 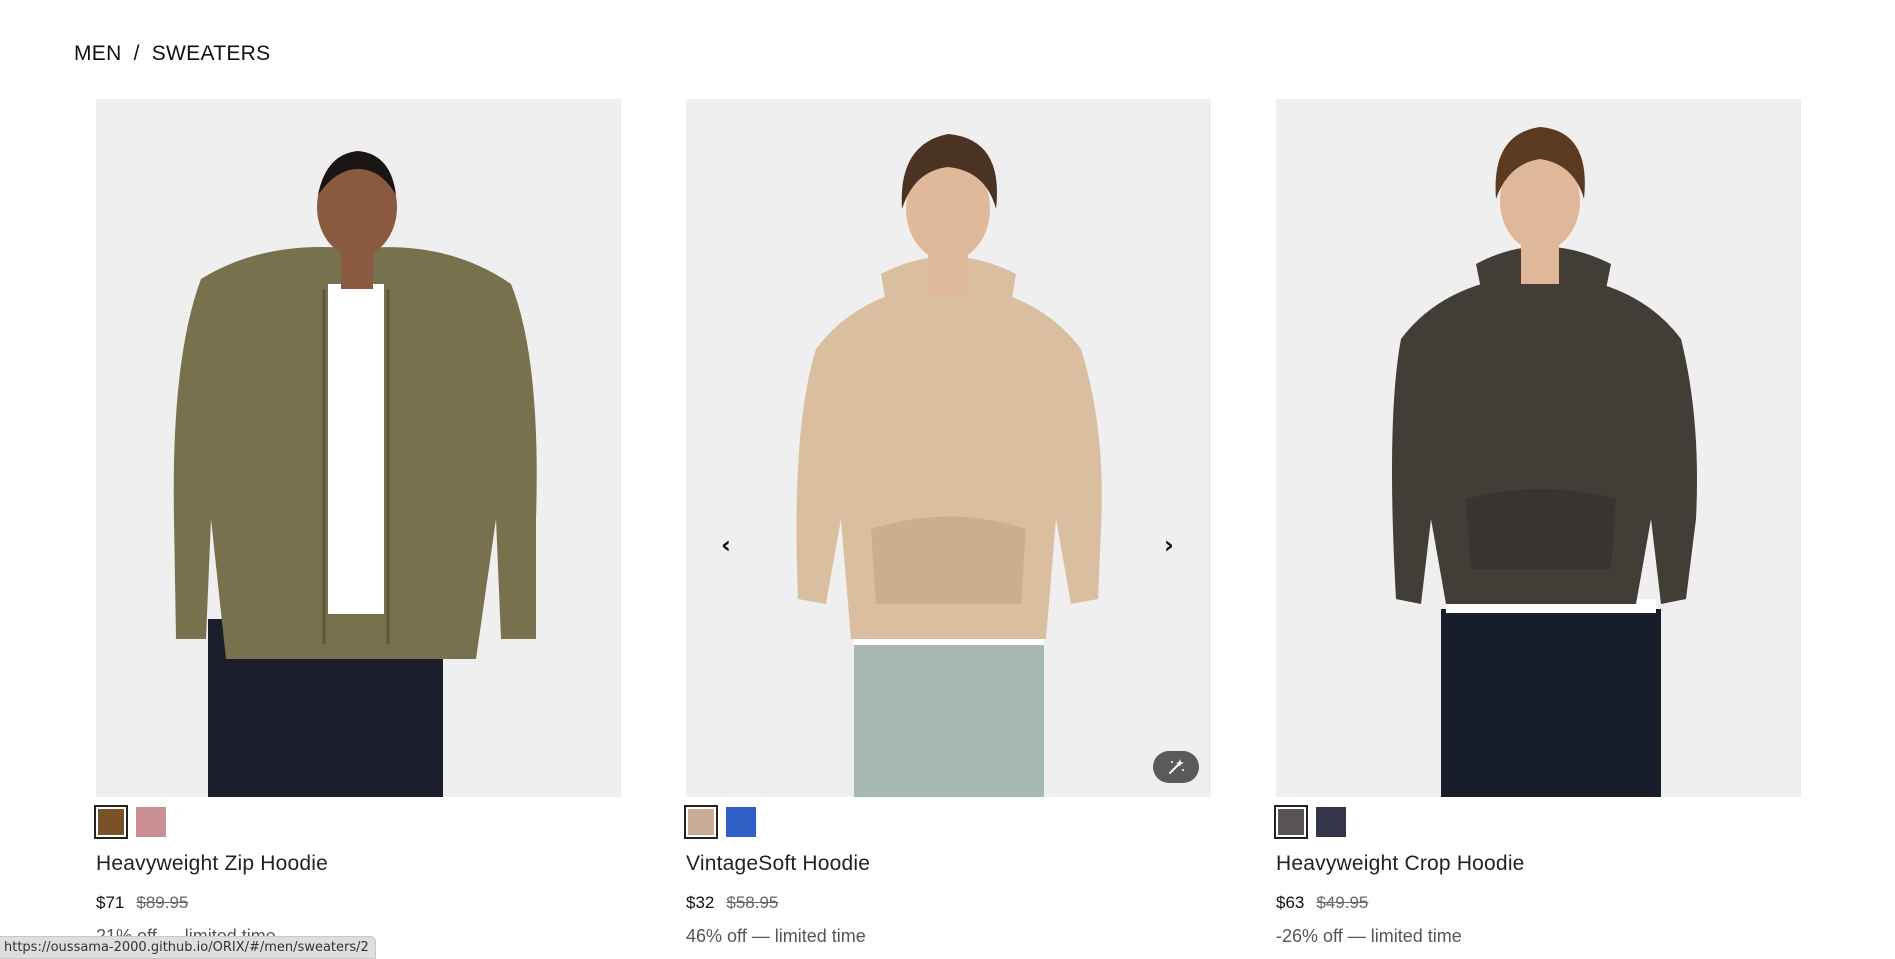 I want to click on product-name: VintageSoft Hoodie, so click(x=948, y=864).